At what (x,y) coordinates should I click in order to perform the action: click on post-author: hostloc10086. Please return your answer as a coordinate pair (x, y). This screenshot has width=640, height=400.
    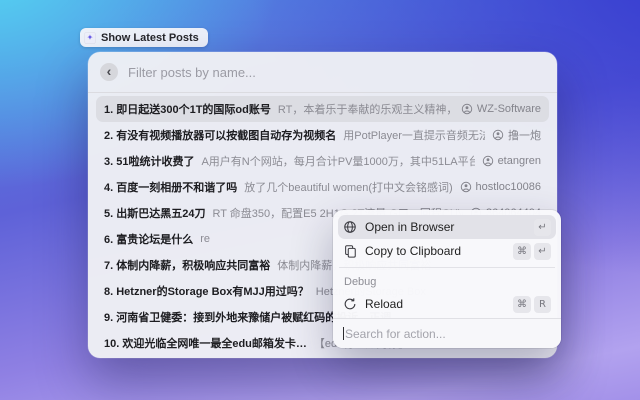
    Looking at the image, I should click on (500, 187).